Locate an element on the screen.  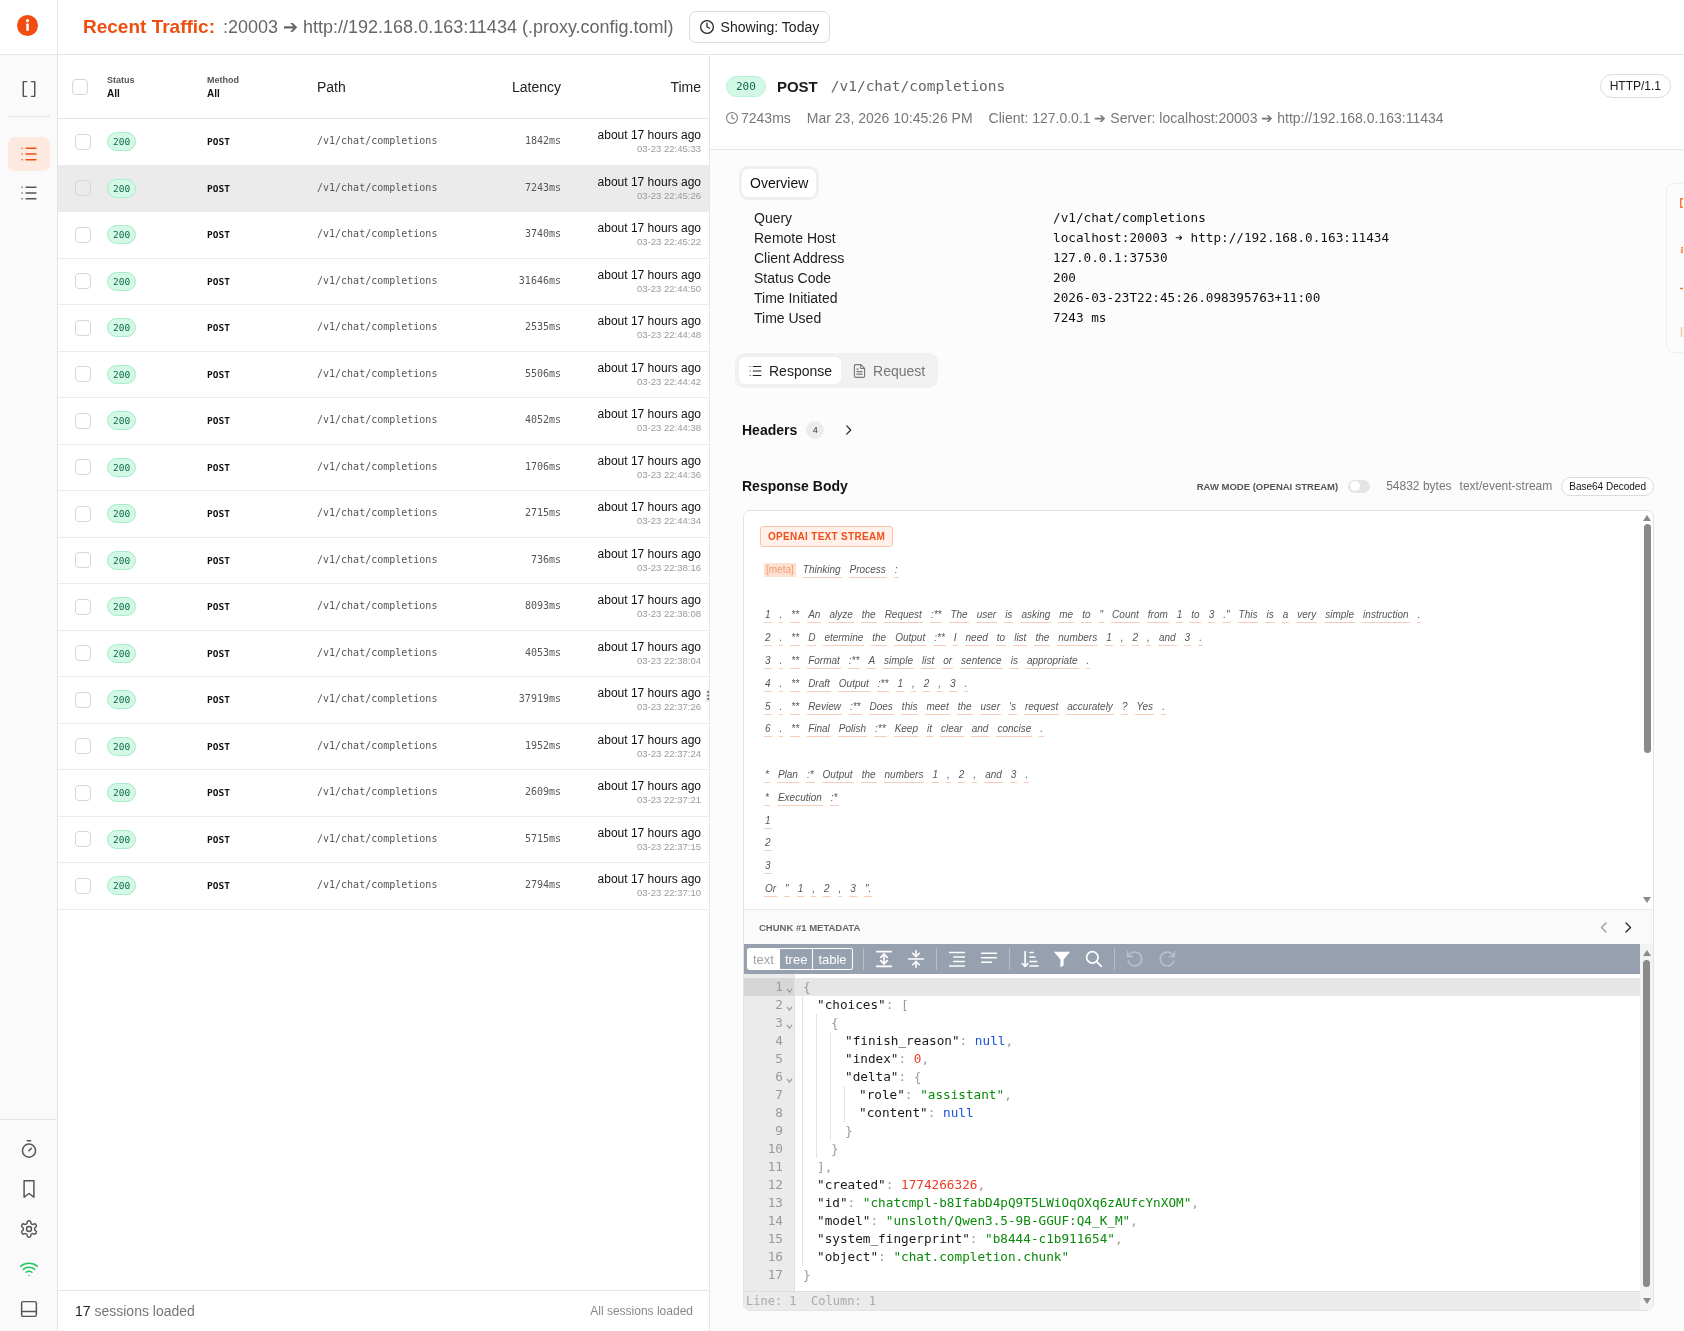
select-all-checkbox is located at coordinates (80, 86).